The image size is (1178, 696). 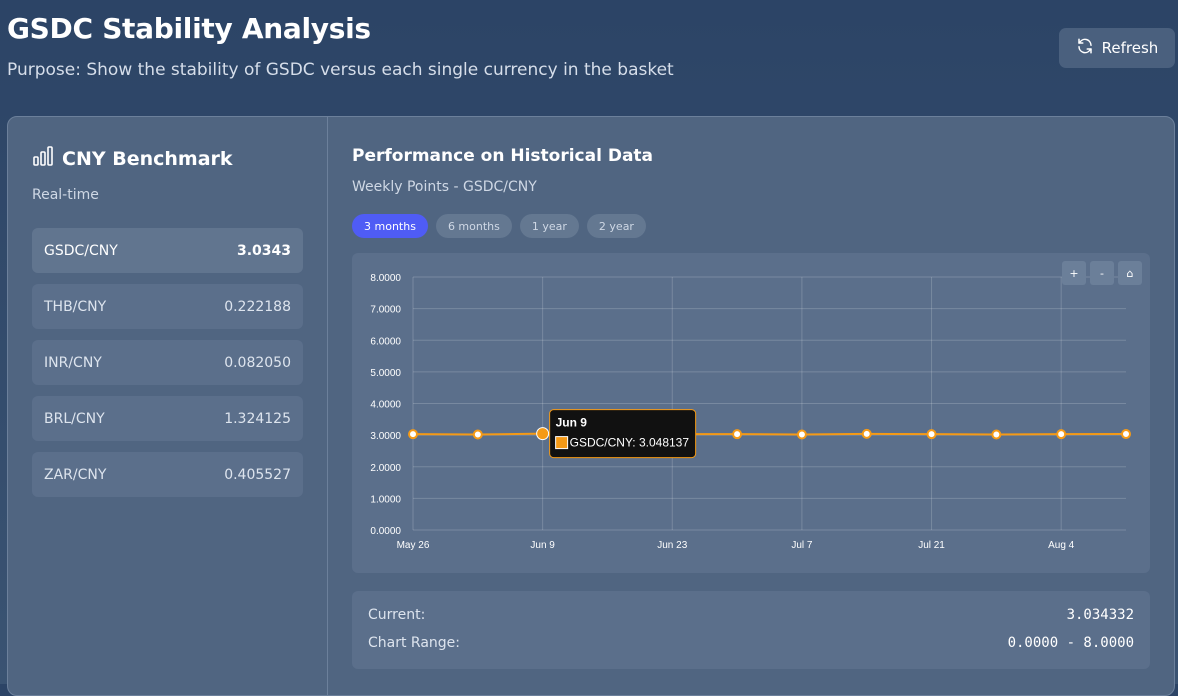 What do you see at coordinates (390, 226) in the screenshot?
I see `range-3-months-button: 3 months` at bounding box center [390, 226].